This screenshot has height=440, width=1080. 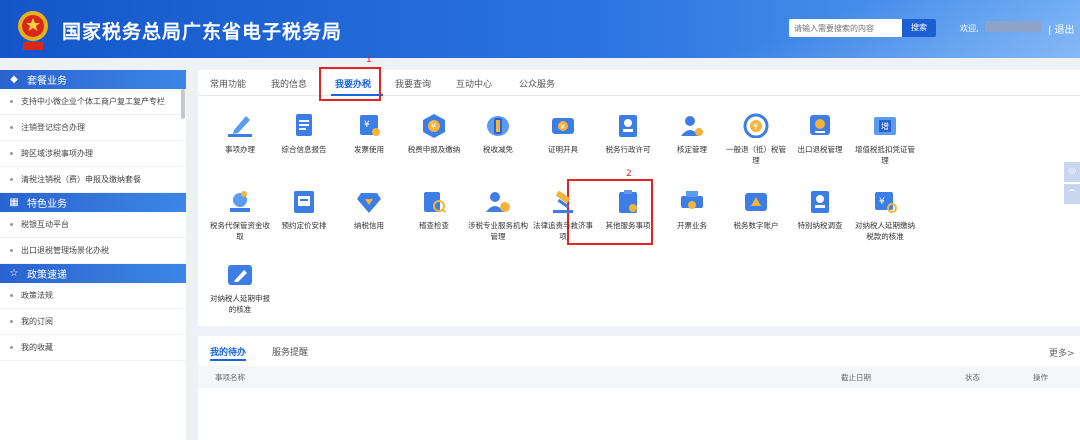 I want to click on tab-common: 常用功能, so click(x=228, y=83).